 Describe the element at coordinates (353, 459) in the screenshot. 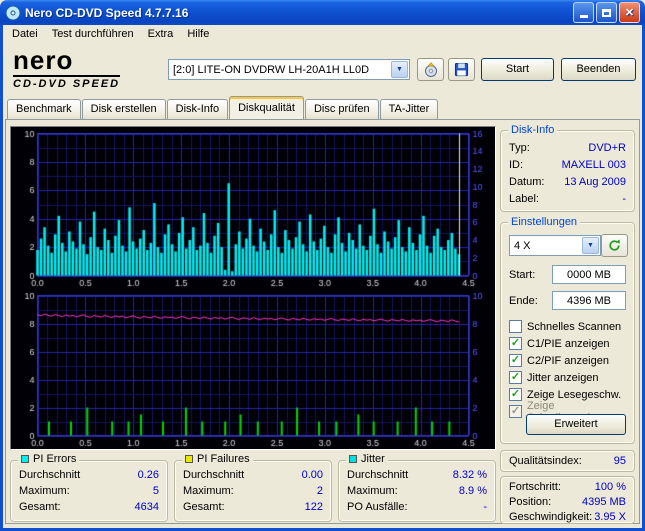

I see `jitter-swatch` at that location.